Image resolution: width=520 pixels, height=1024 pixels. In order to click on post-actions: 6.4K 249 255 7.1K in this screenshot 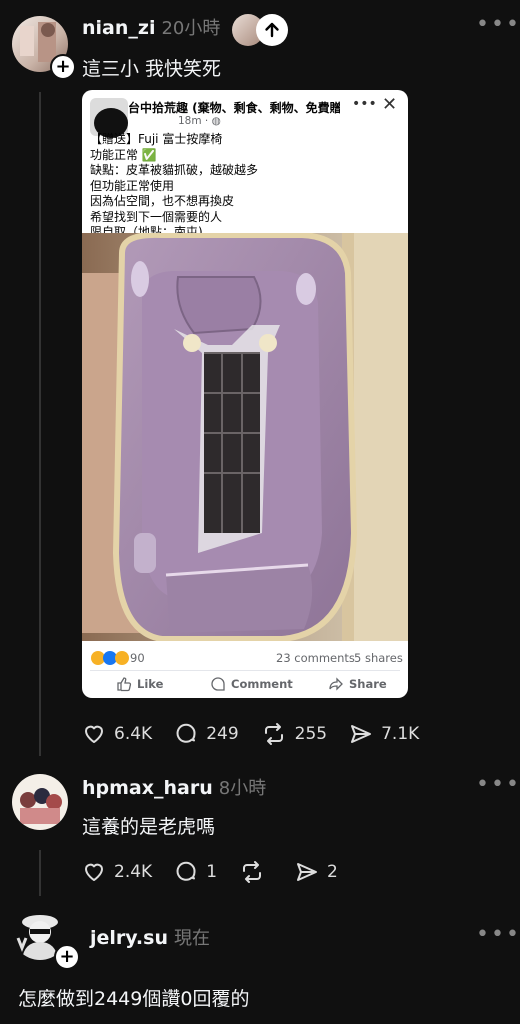, I will do `click(261, 734)`.